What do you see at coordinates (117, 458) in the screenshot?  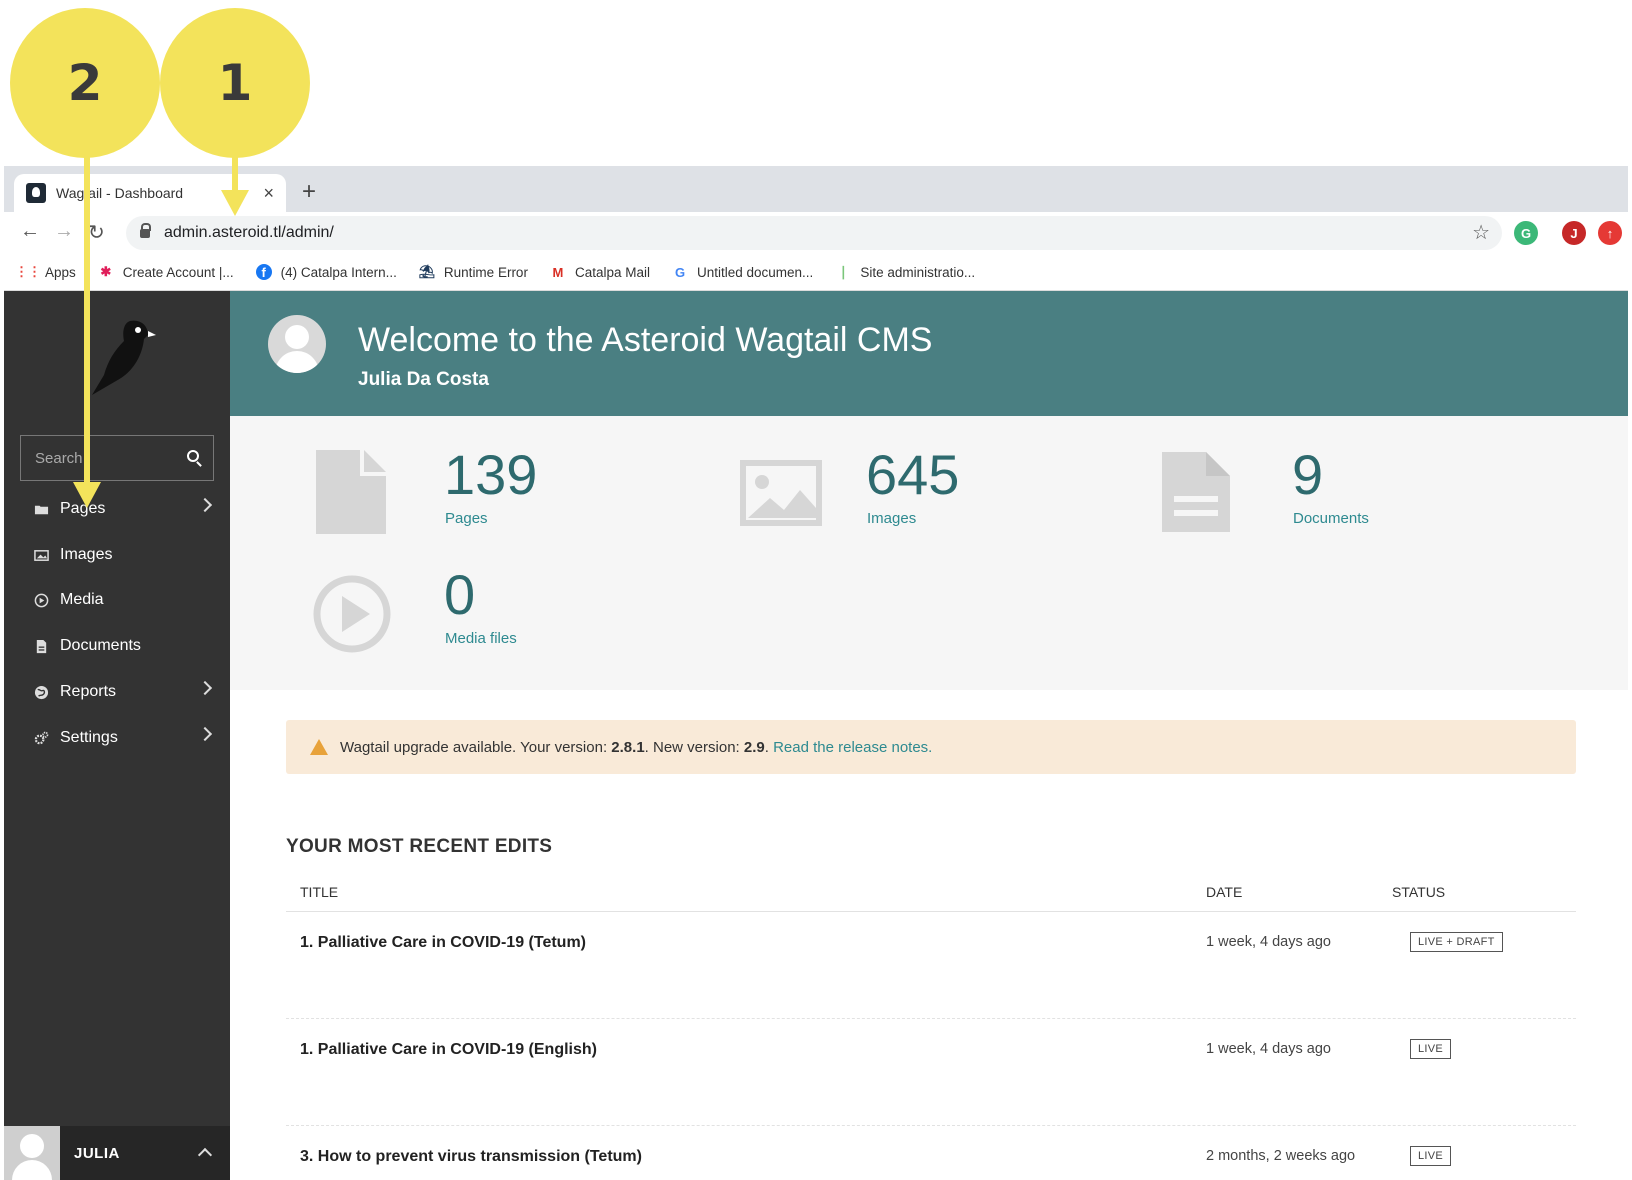 I see `sidebar-search-input: Search` at bounding box center [117, 458].